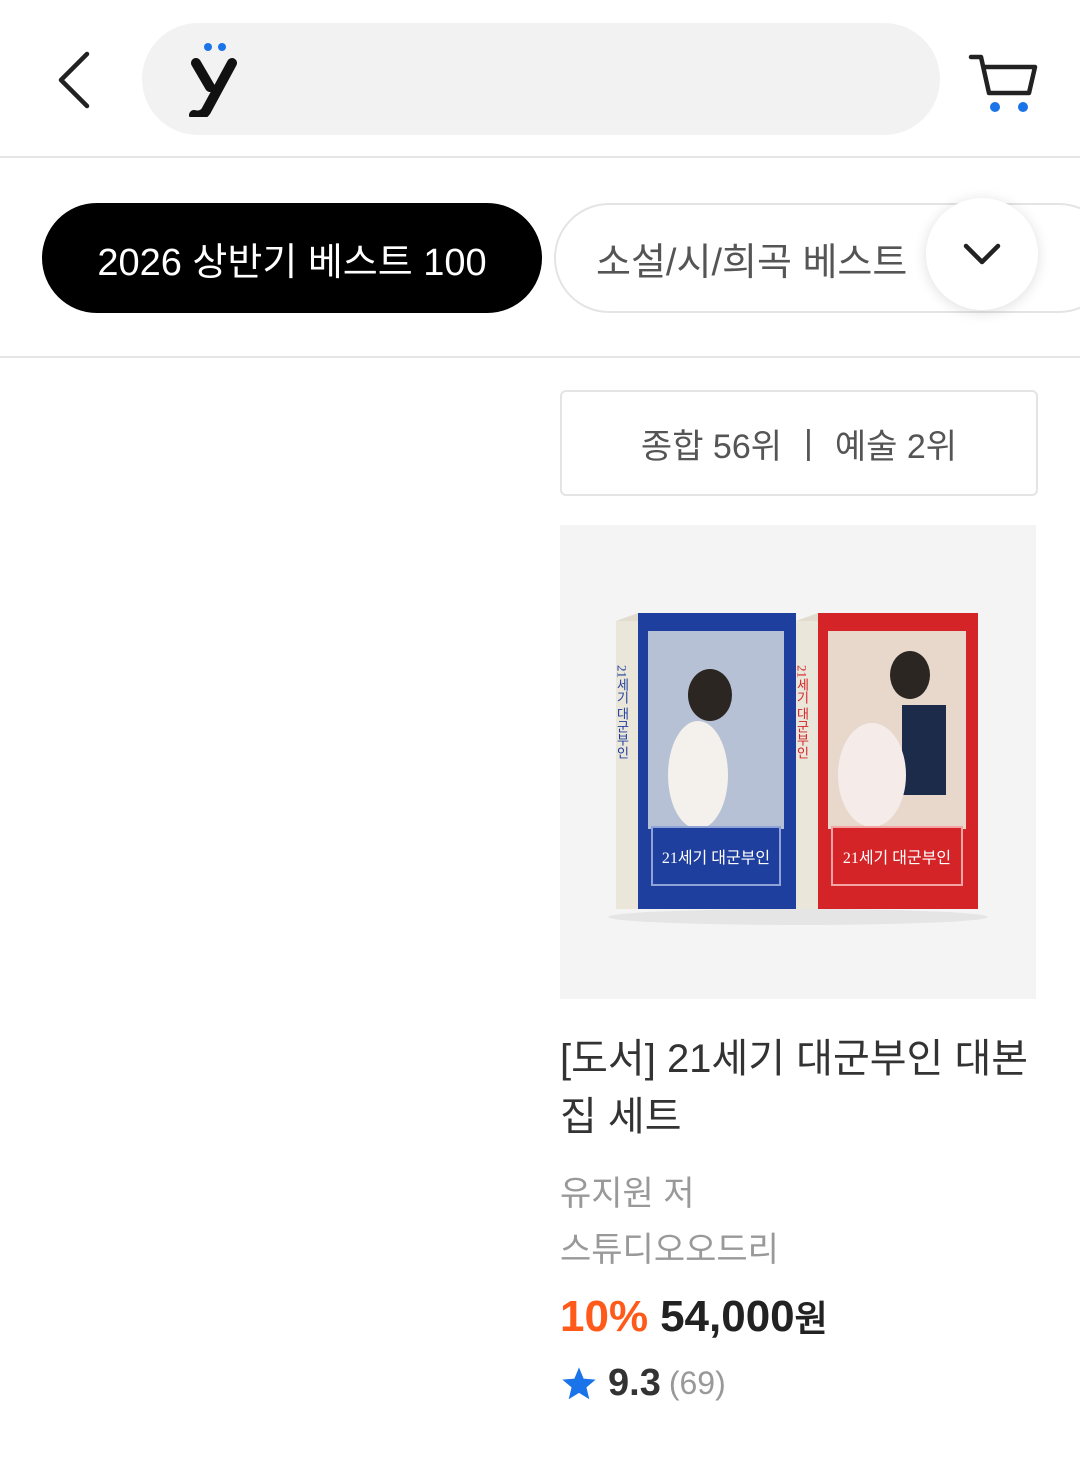  I want to click on expand-tabs-button, so click(982, 254).